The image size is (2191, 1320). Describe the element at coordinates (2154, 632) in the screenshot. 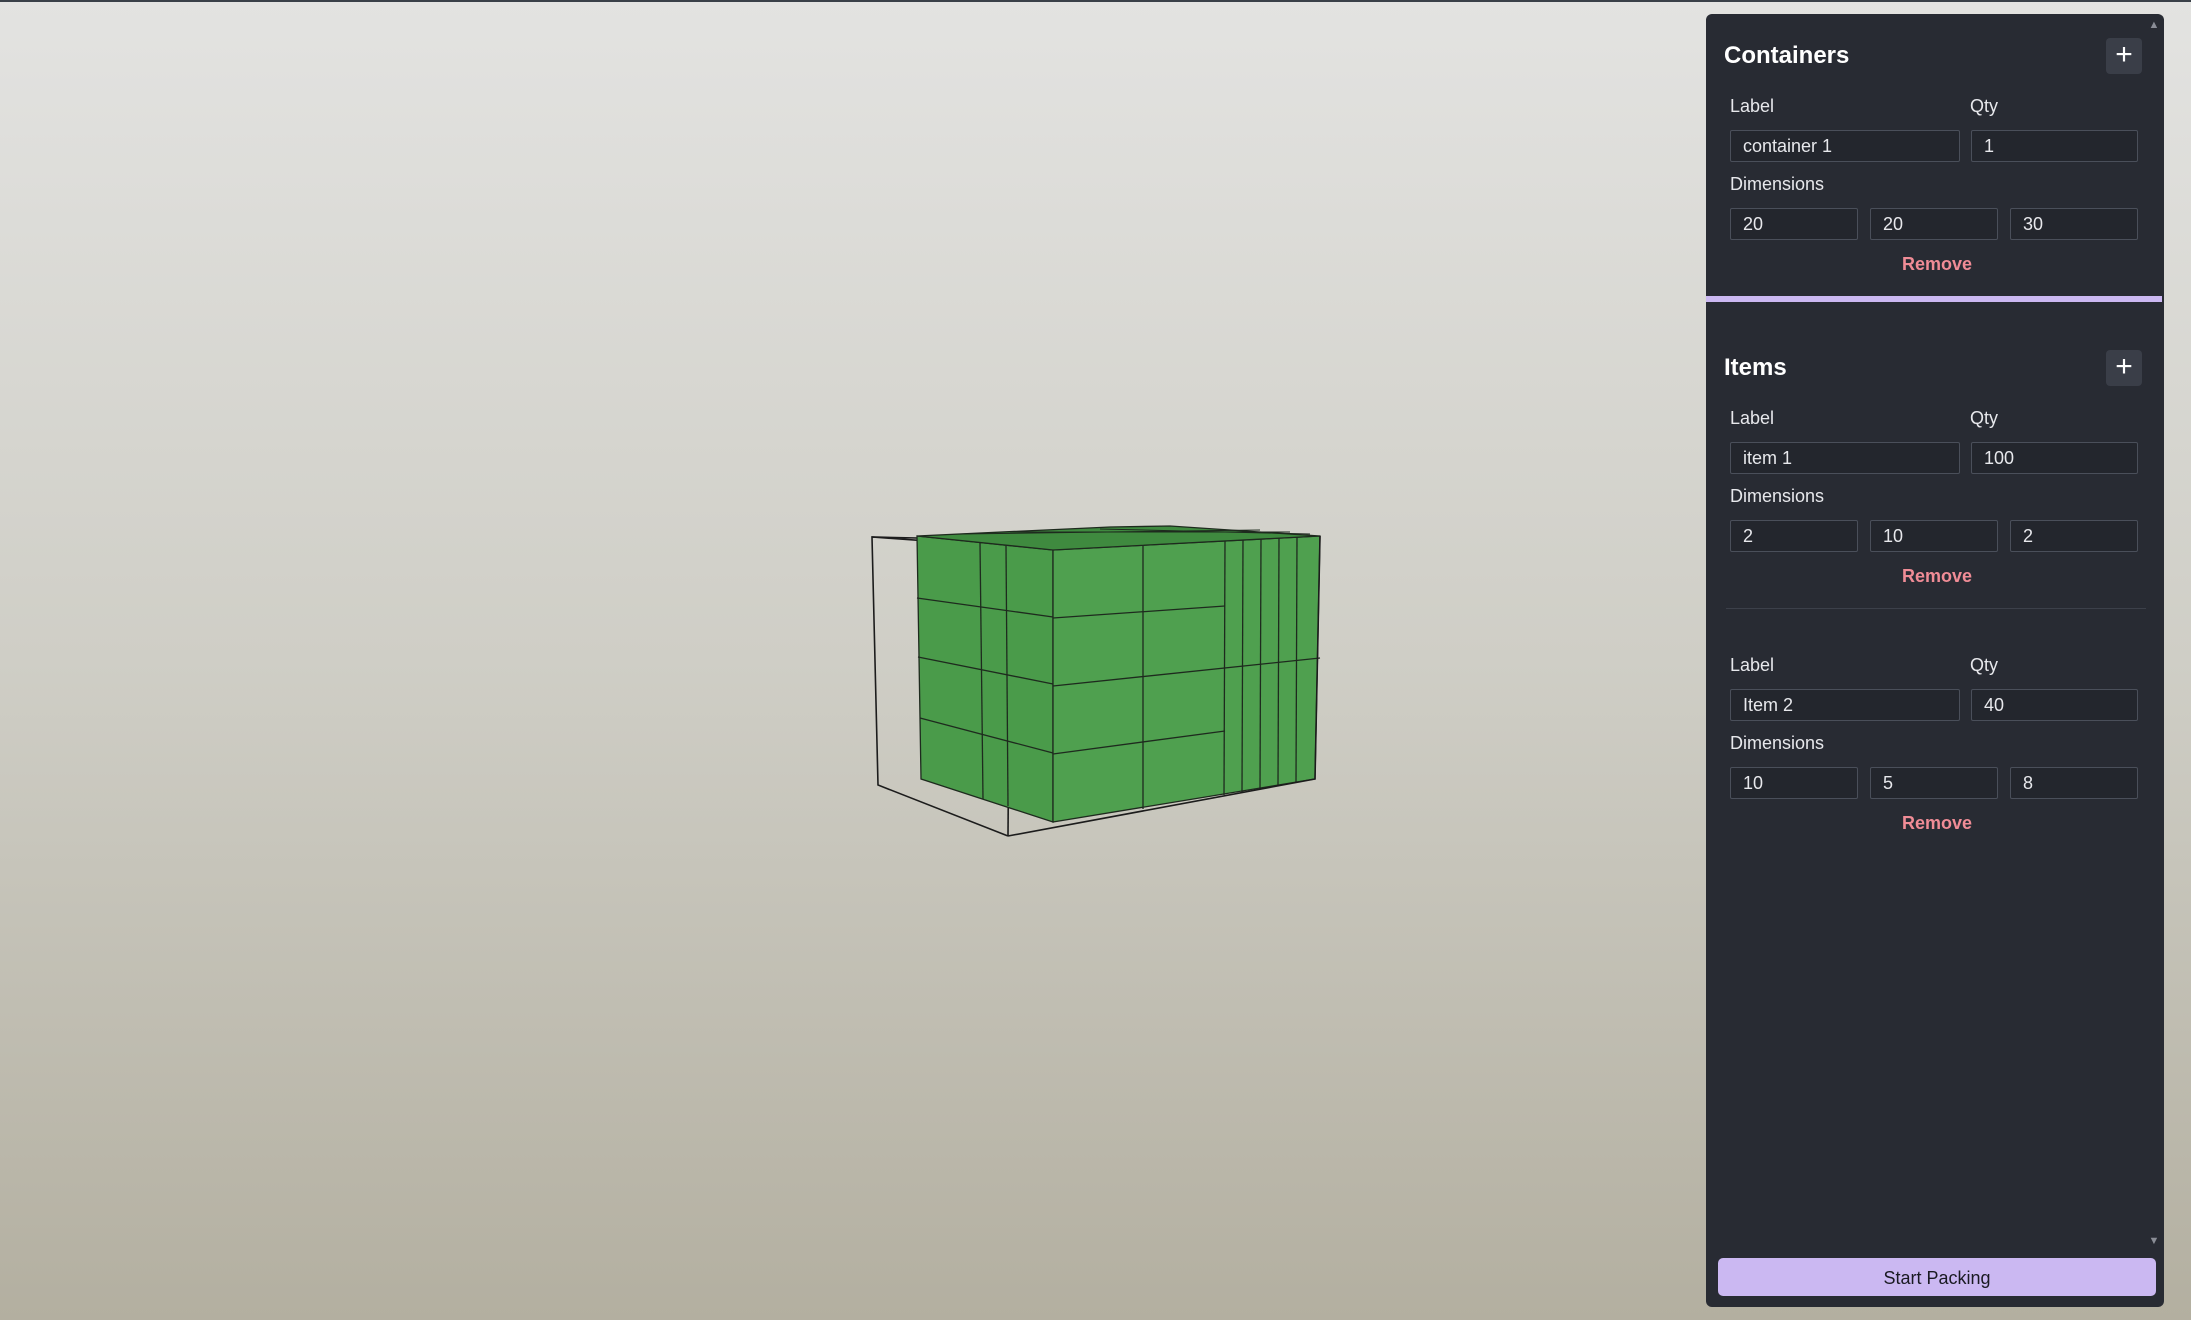

I see `panel-scrollbar: ▲ ▼` at that location.